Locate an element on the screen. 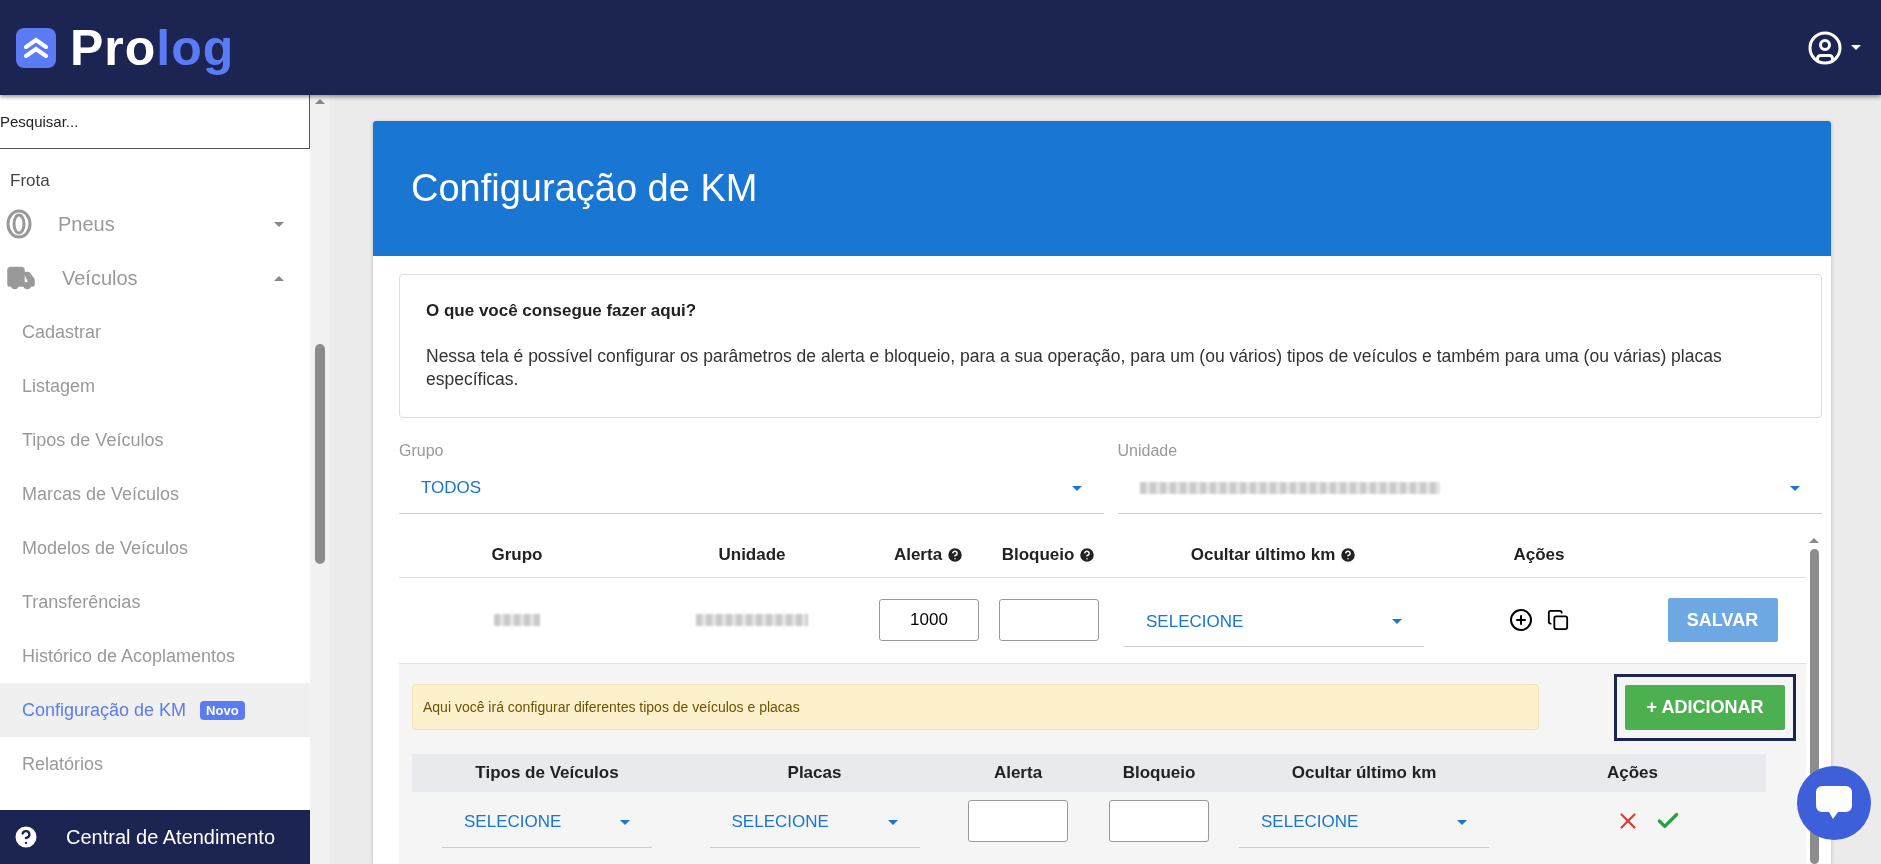 This screenshot has width=1881, height=864. notice-banner: Aqui você irá configurar diferentes tipos de veículos e placas is located at coordinates (975, 707).